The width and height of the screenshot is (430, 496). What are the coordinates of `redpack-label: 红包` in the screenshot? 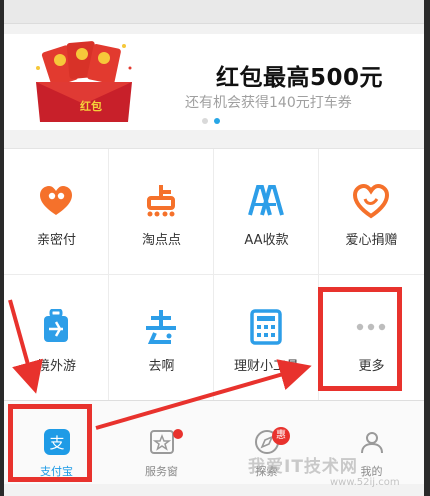 It's located at (91, 106).